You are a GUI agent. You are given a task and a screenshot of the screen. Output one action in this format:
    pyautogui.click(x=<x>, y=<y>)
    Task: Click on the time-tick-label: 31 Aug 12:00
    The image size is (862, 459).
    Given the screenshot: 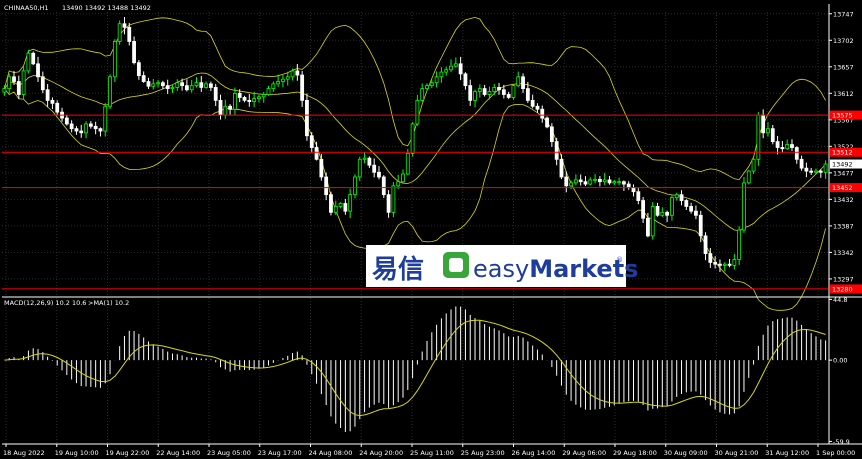 What is the action you would take?
    pyautogui.click(x=787, y=453)
    